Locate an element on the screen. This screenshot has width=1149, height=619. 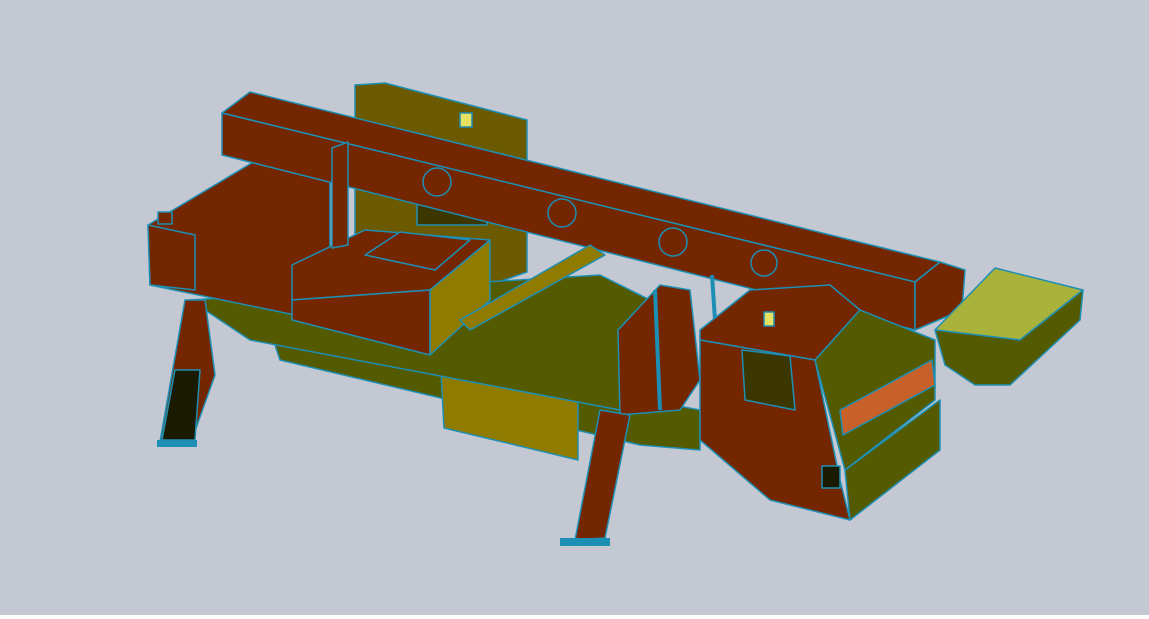
boom-post is located at coordinates (340, 195).